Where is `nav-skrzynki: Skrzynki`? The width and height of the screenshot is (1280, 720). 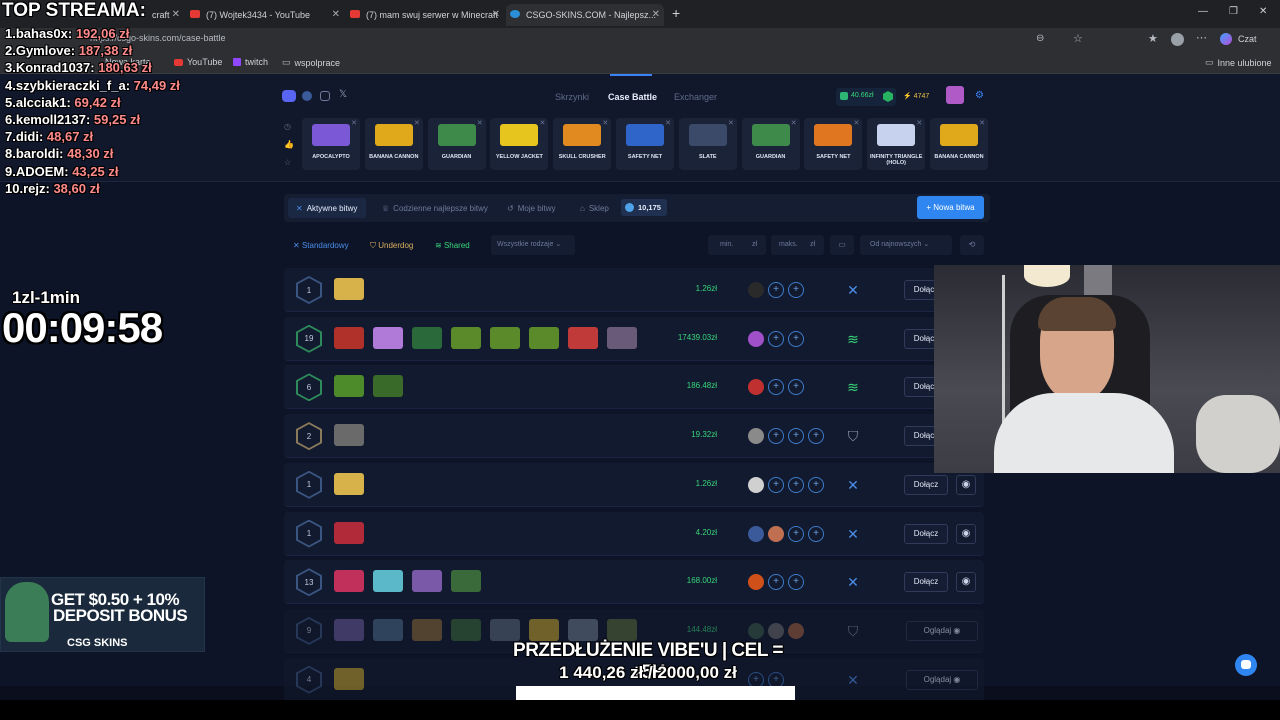
nav-skrzynki: Skrzynki is located at coordinates (572, 97).